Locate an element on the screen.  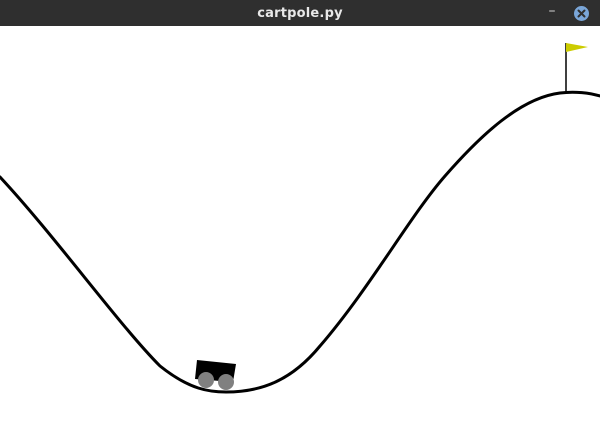
wheel-rear is located at coordinates (206, 380).